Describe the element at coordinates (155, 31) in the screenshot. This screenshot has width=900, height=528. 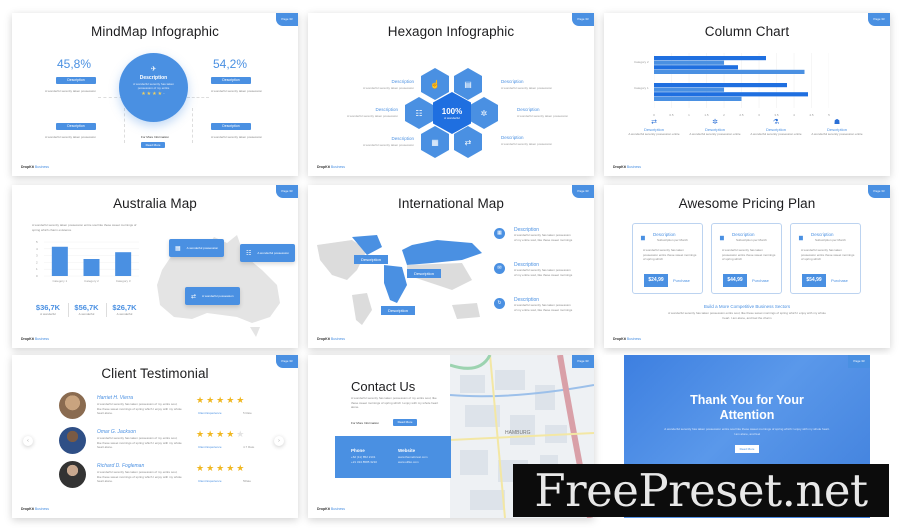
I see `slide-title: MindMap Infographic` at that location.